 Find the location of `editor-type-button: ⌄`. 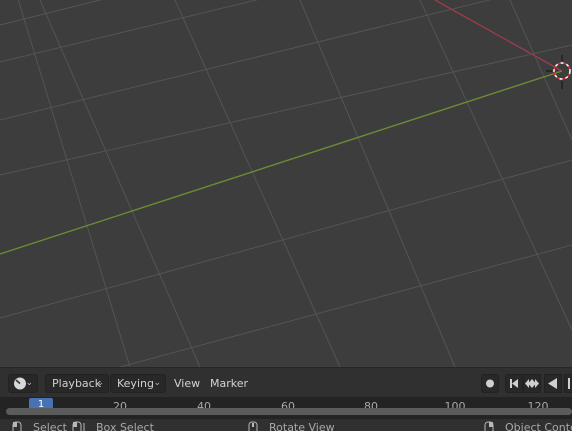

editor-type-button: ⌄ is located at coordinates (23, 383).